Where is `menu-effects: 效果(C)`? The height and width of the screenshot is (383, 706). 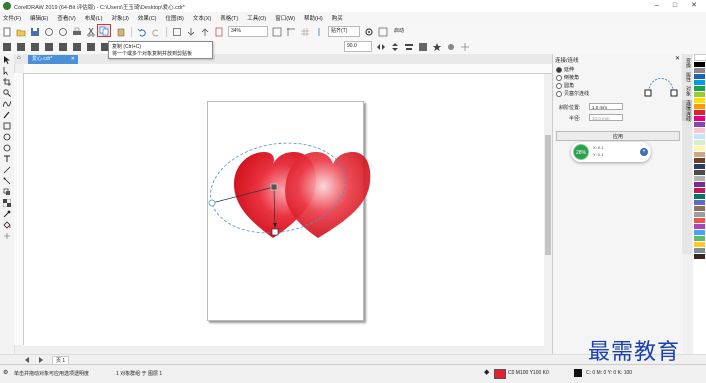
menu-effects: 效果(C) is located at coordinates (147, 18).